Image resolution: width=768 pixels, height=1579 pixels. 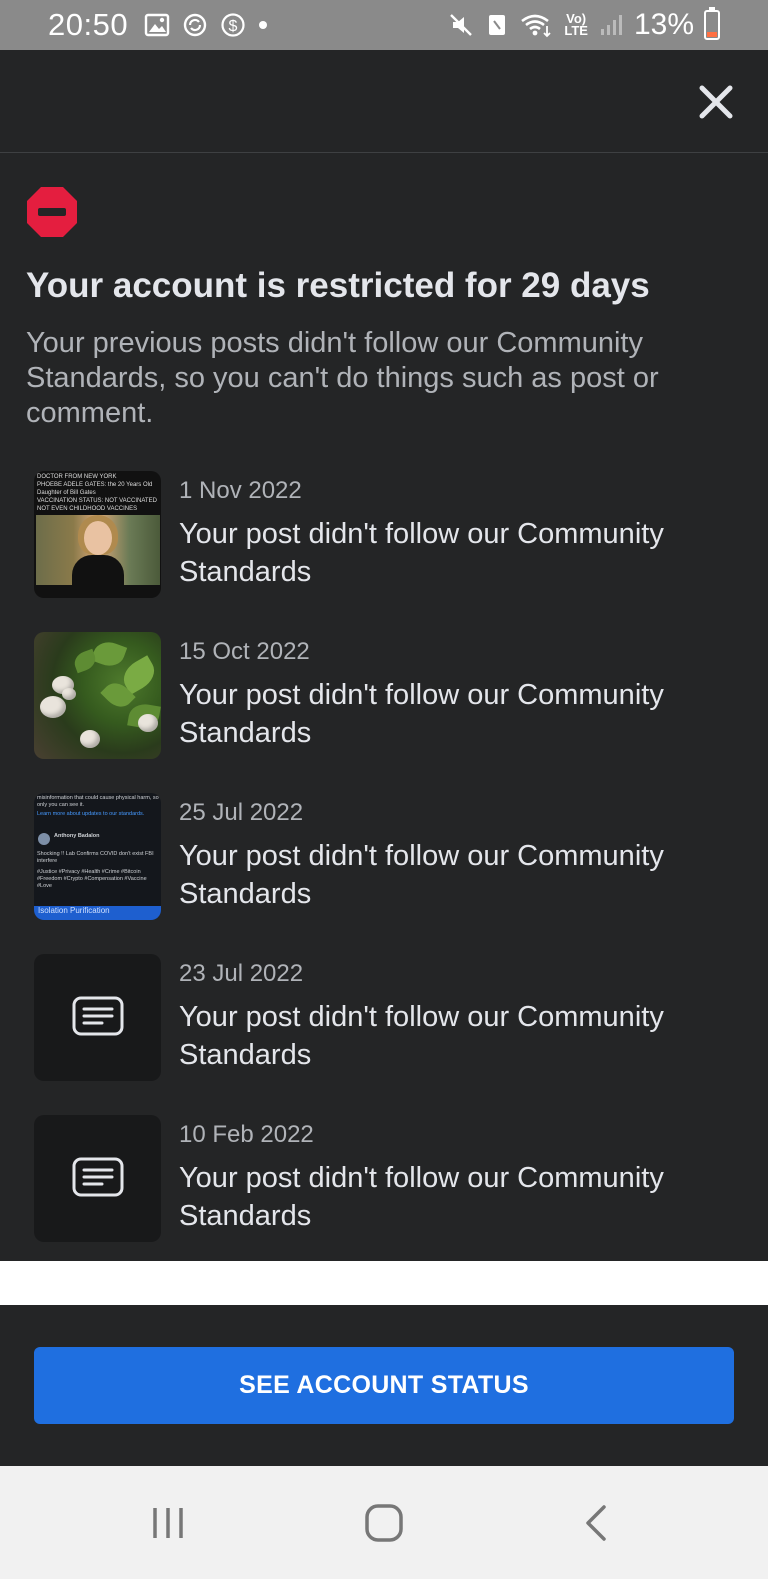 I want to click on dollar-icon: $, so click(x=233, y=25).